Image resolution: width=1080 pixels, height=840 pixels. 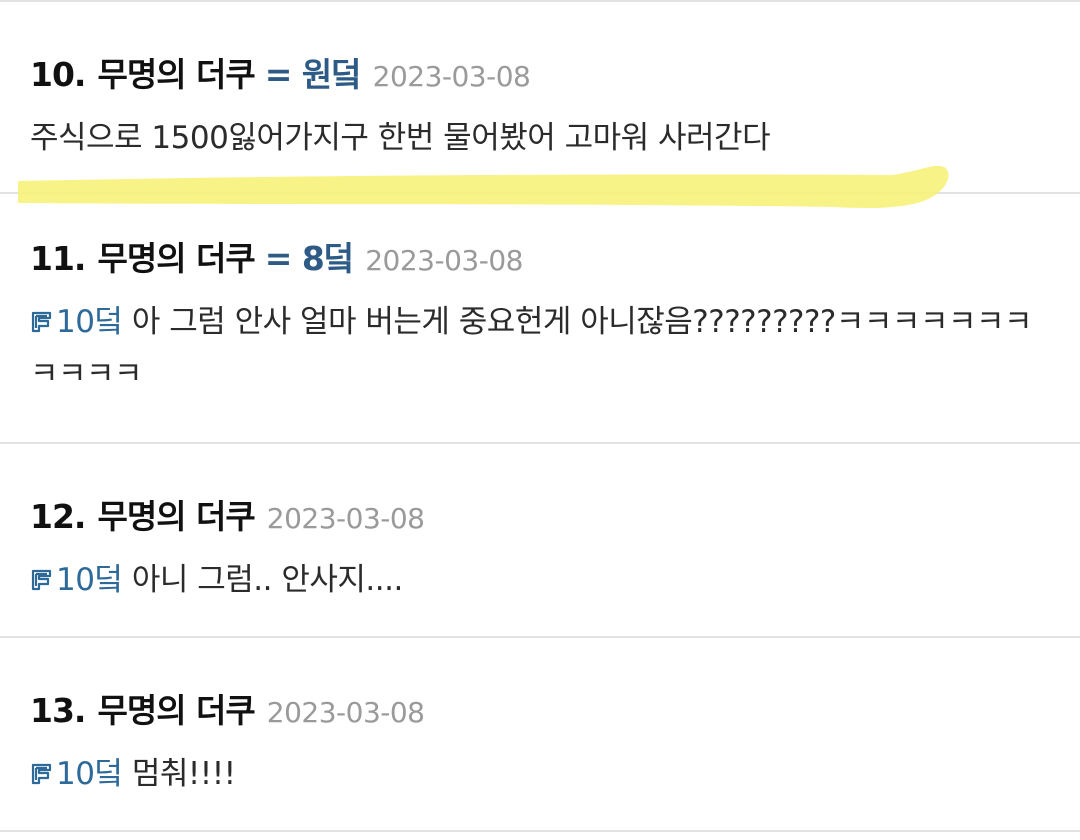 What do you see at coordinates (58, 516) in the screenshot?
I see `comment-number: 12.` at bounding box center [58, 516].